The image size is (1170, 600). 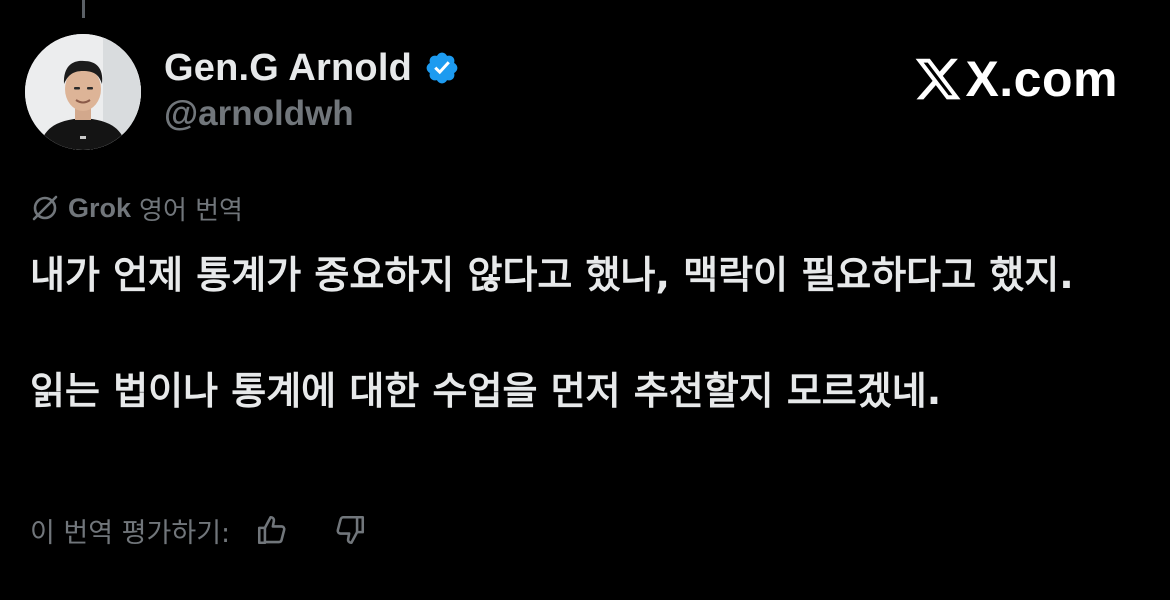 I want to click on author-display-name: Gen.G Arnold, so click(x=288, y=68).